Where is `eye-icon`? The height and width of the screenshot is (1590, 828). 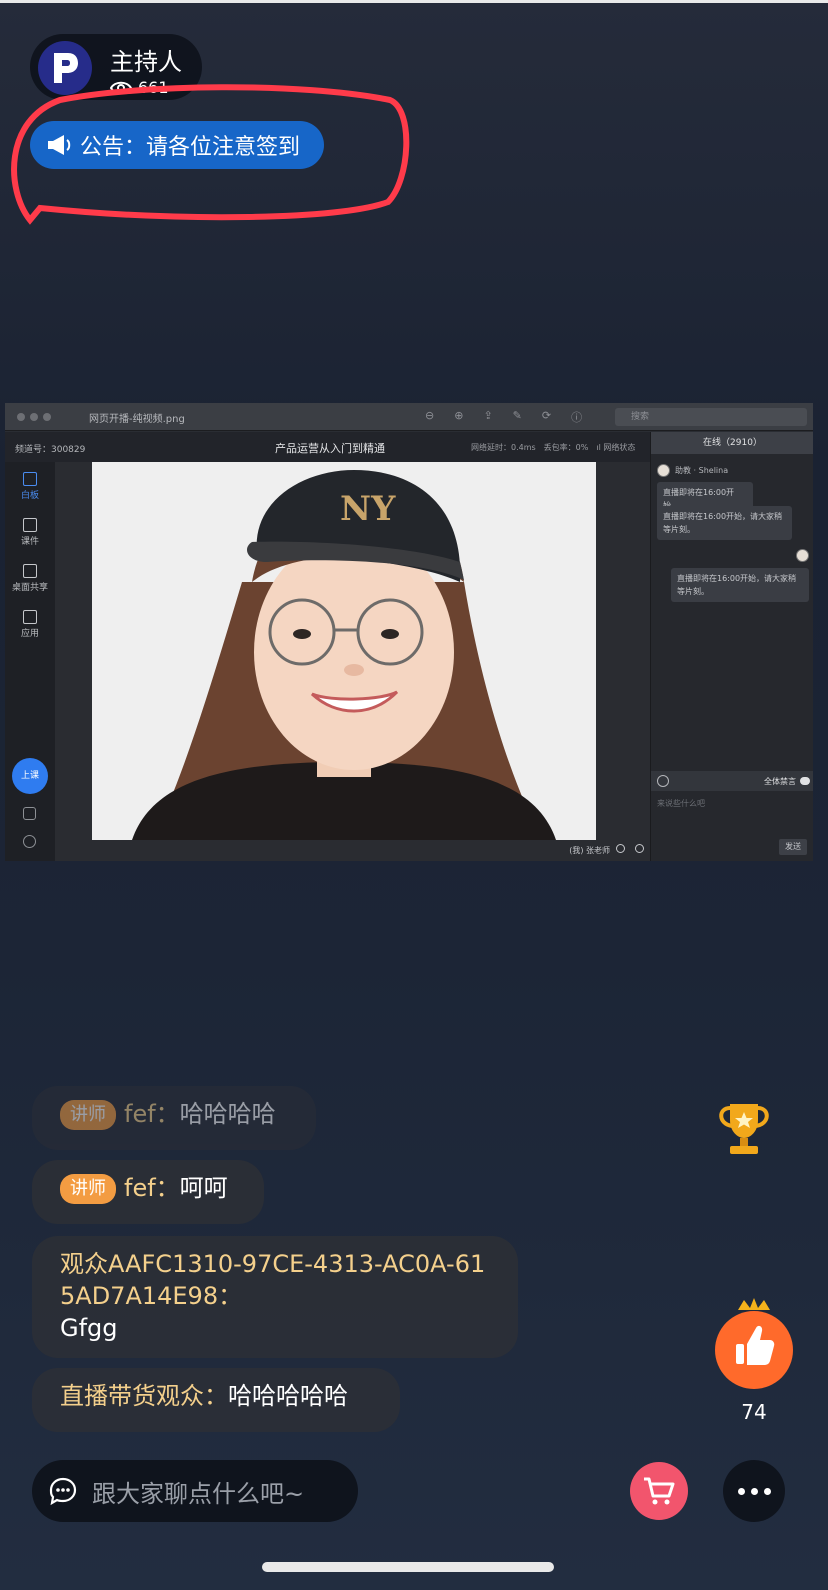
eye-icon is located at coordinates (121, 87).